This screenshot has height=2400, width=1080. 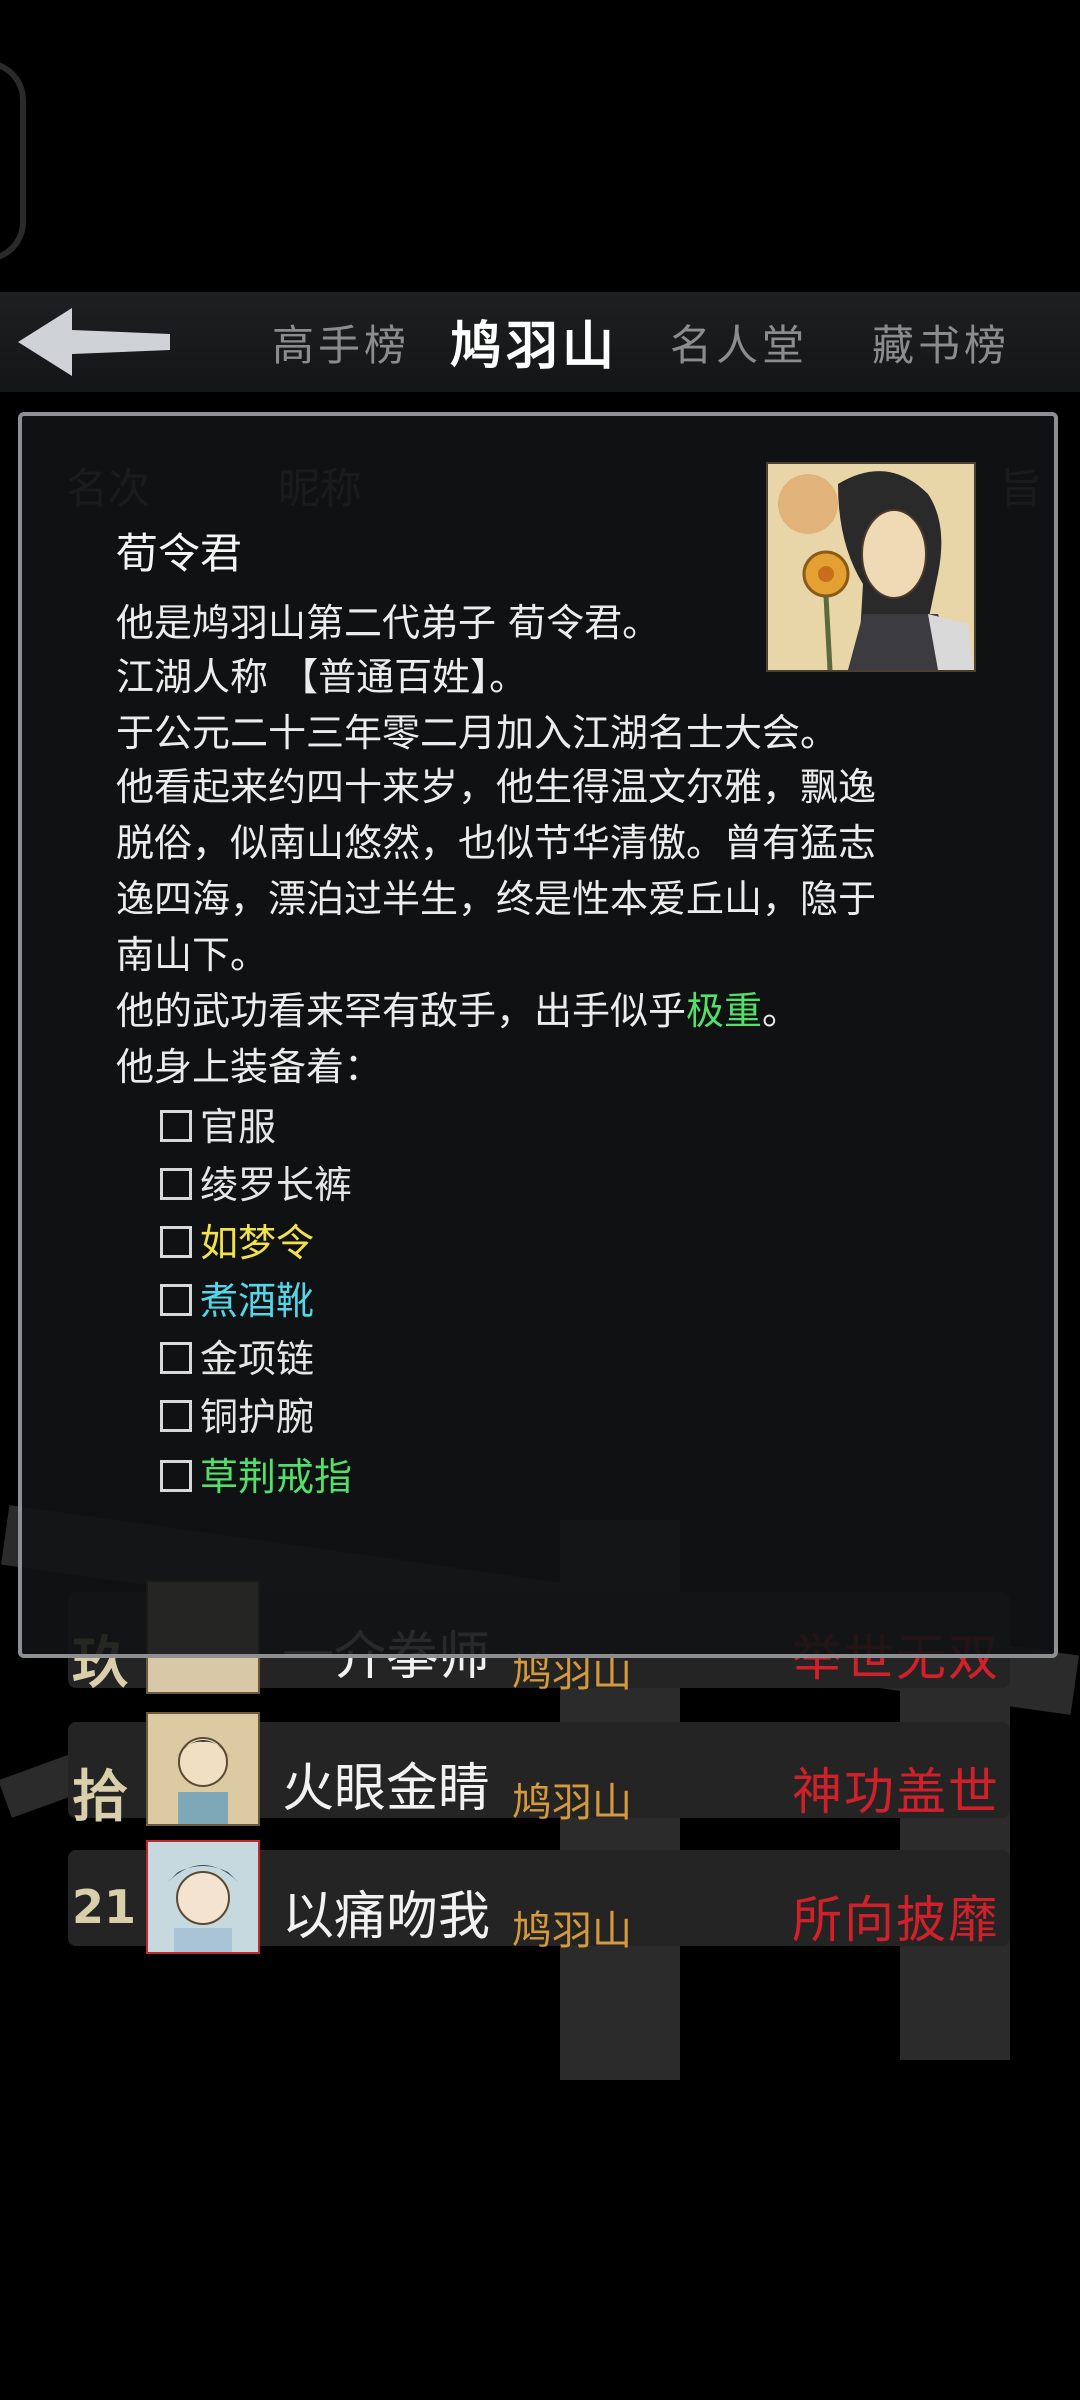 I want to click on equipment-name: 铜护腕, so click(x=257, y=1417).